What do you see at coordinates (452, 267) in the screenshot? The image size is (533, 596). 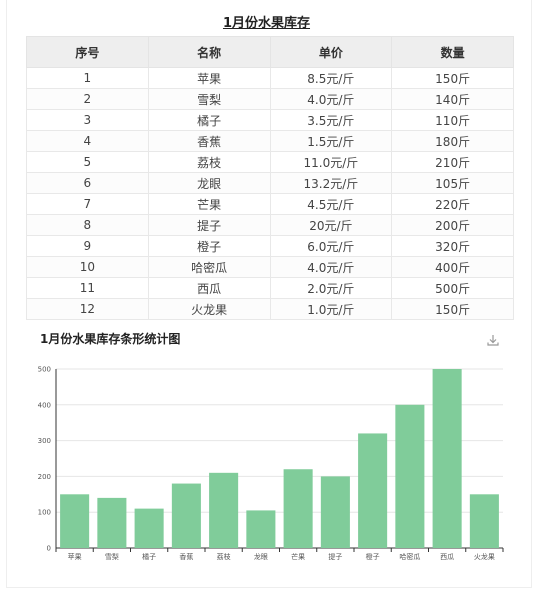 I see `cell-quantity: 400斤` at bounding box center [452, 267].